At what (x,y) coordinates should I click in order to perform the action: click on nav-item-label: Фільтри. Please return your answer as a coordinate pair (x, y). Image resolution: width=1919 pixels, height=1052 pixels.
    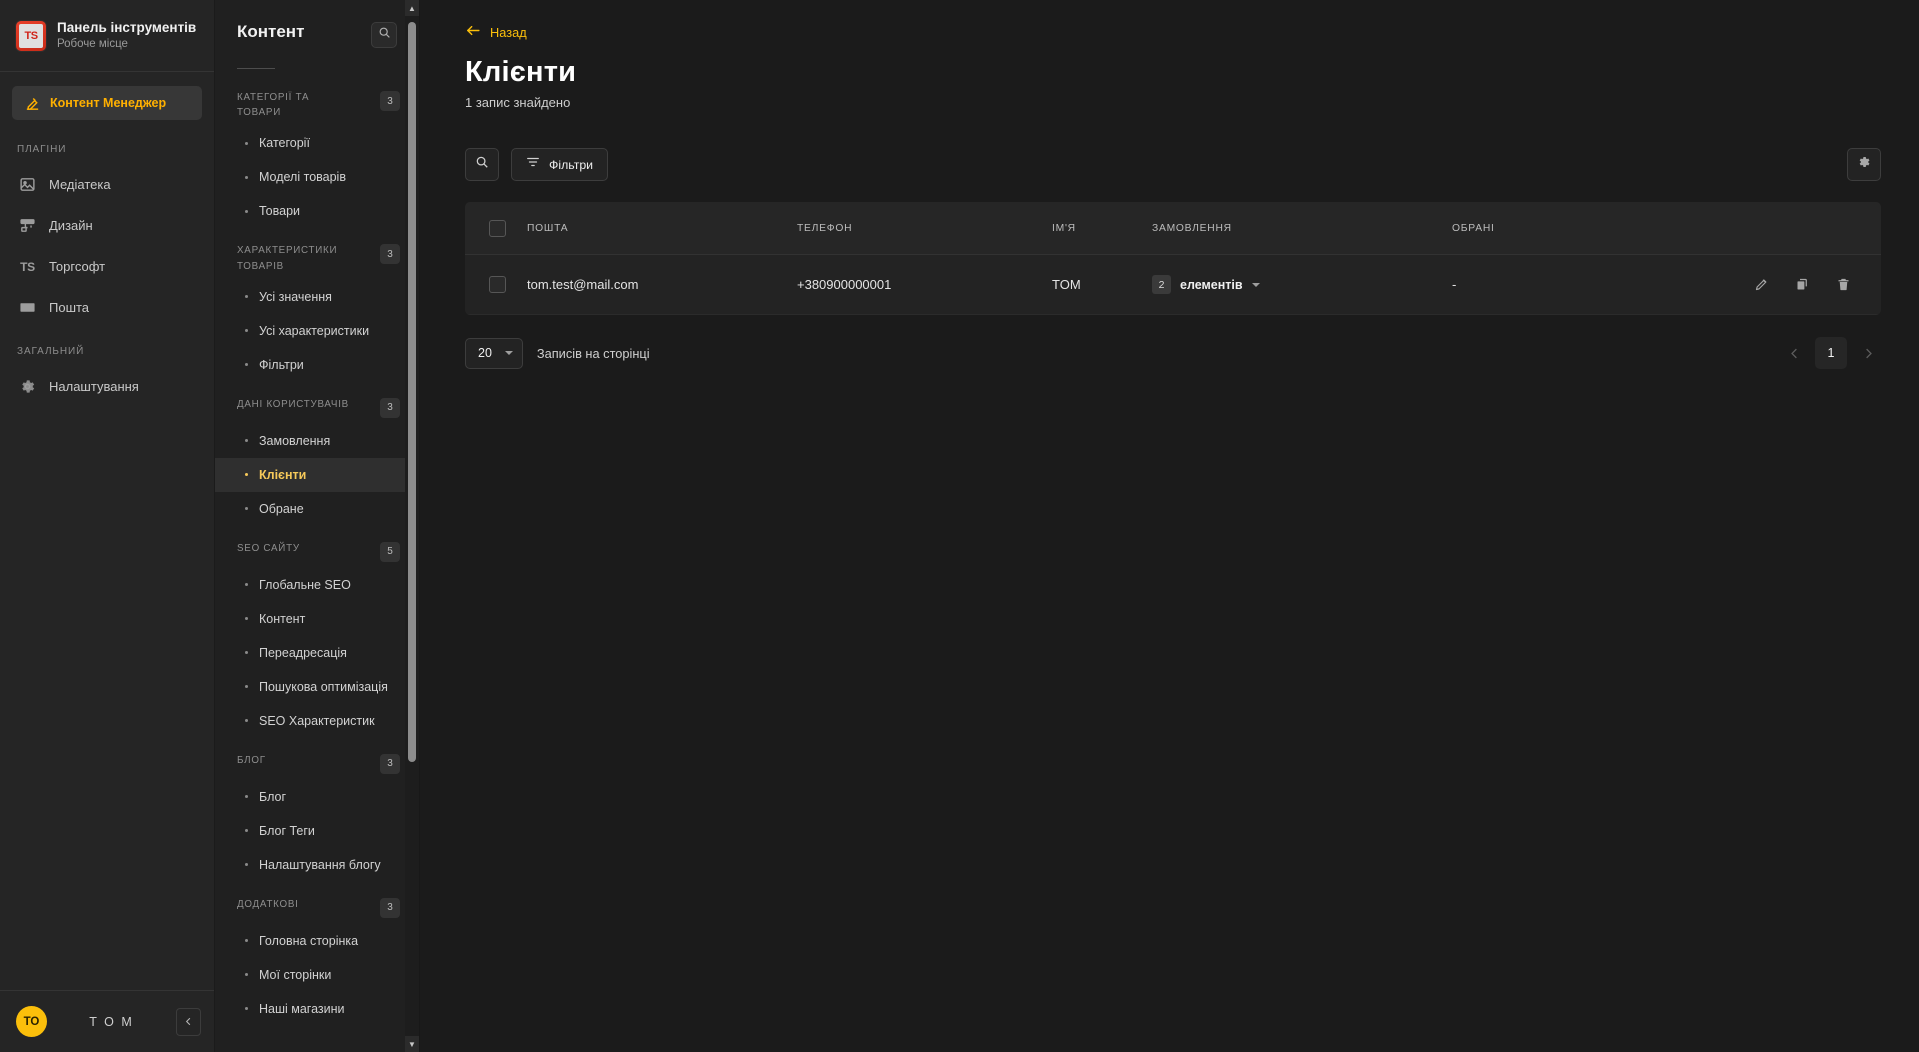
    Looking at the image, I should click on (281, 364).